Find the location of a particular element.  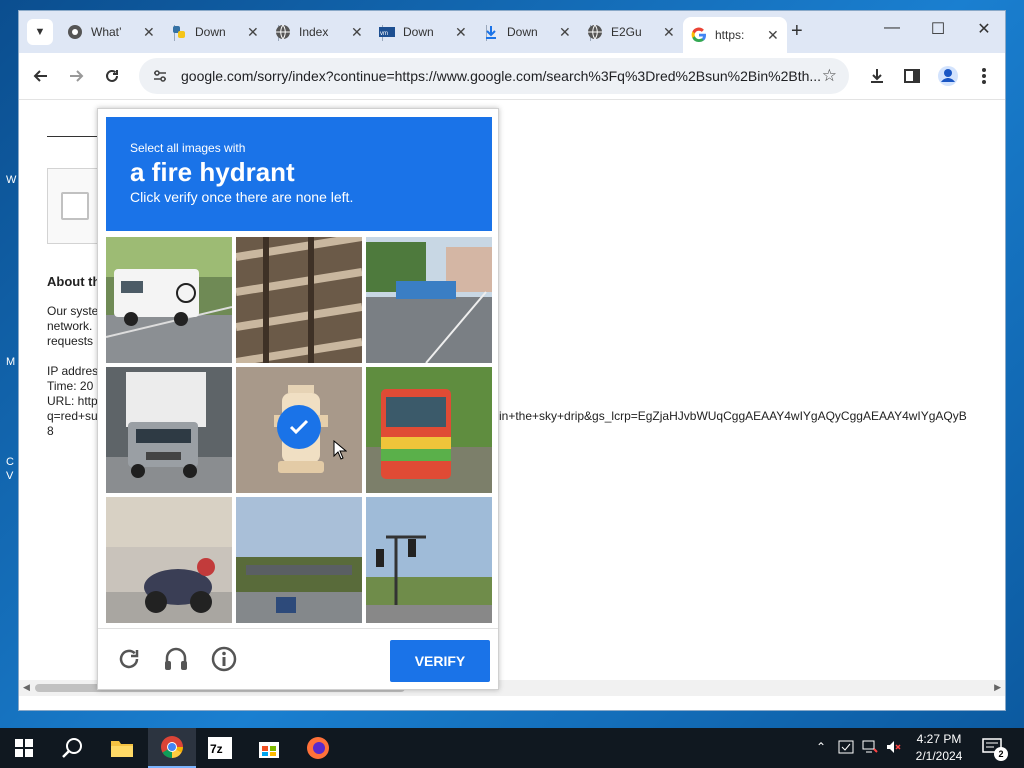

tab-1: What’ ✕ is located at coordinates (111, 32).